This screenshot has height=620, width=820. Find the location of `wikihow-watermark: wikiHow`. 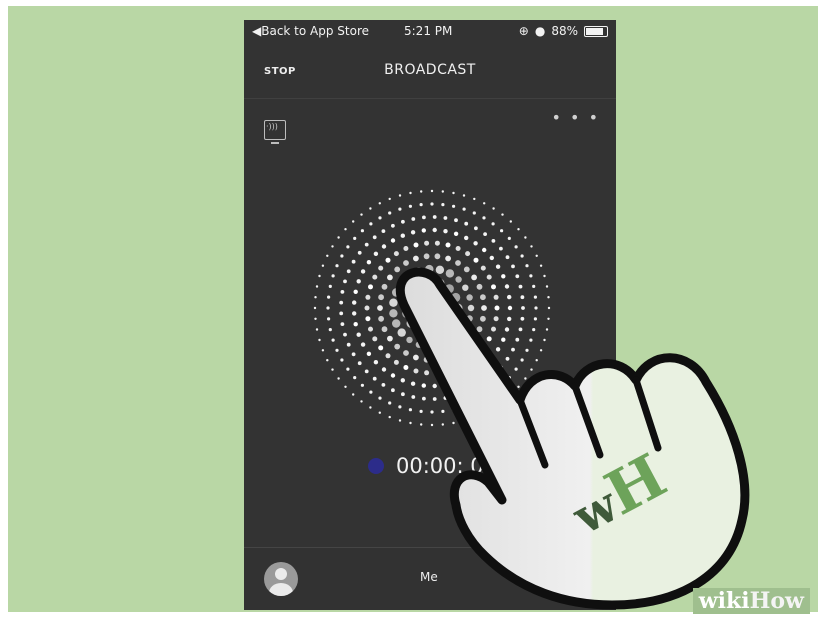

wikihow-watermark: wikiHow is located at coordinates (751, 601).